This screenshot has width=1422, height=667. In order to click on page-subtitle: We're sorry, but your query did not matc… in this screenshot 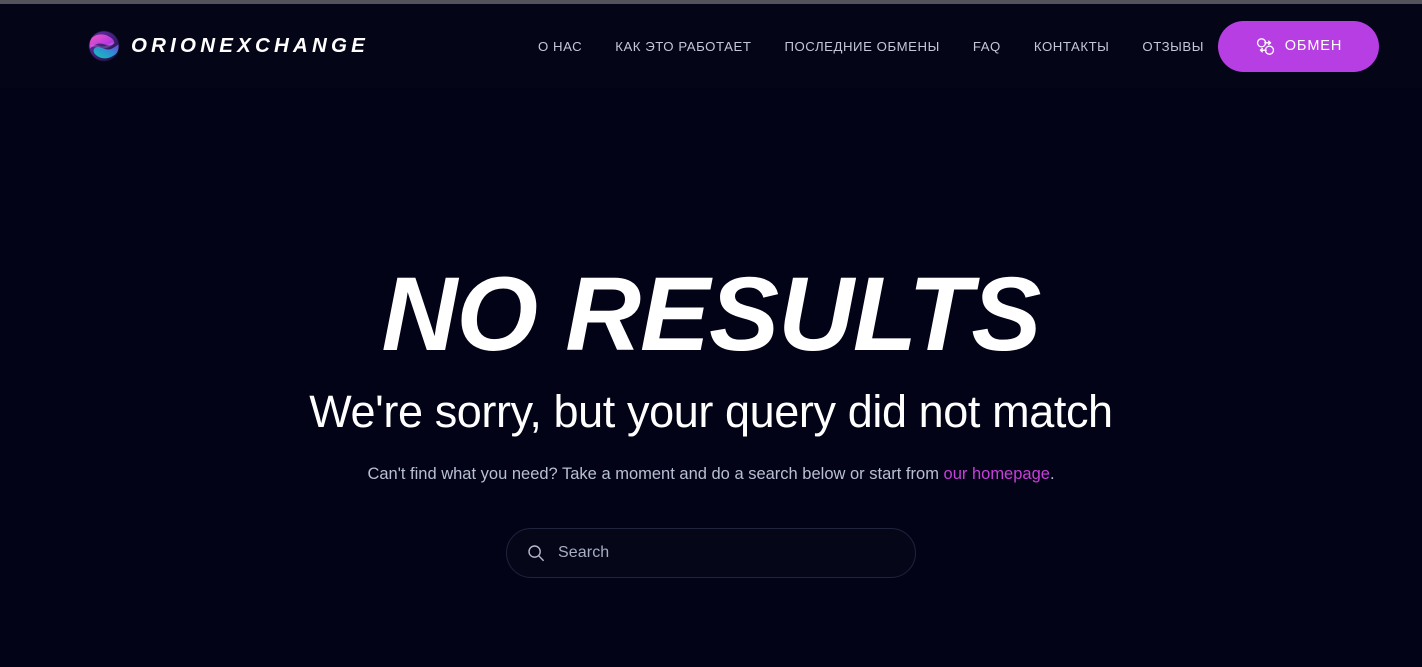, I will do `click(711, 411)`.